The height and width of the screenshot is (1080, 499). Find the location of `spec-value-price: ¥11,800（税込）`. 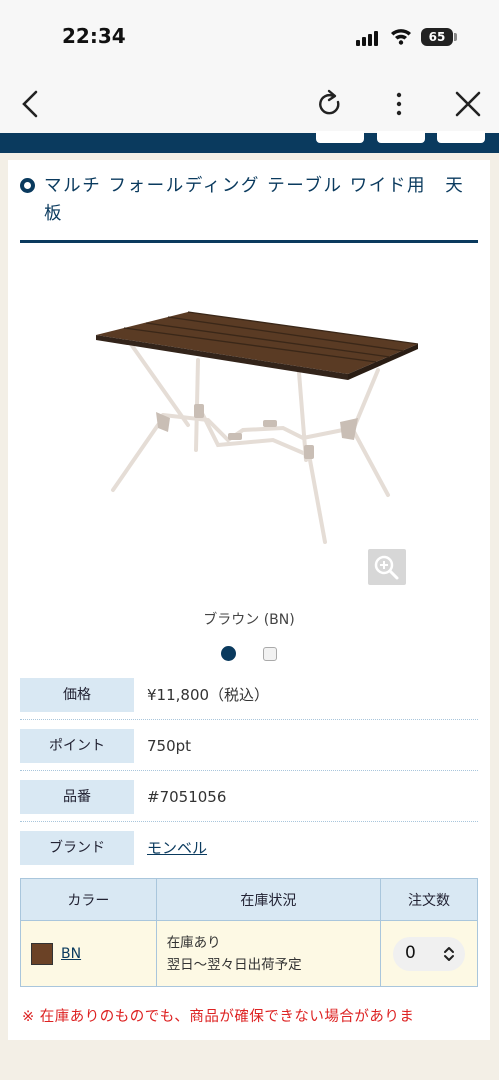

spec-value-price: ¥11,800（税込） is located at coordinates (208, 695).